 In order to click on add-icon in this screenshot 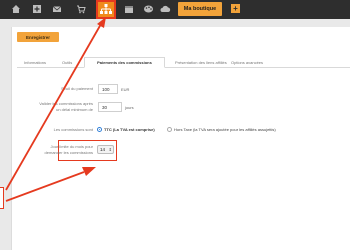, I will do `click(36, 8)`.